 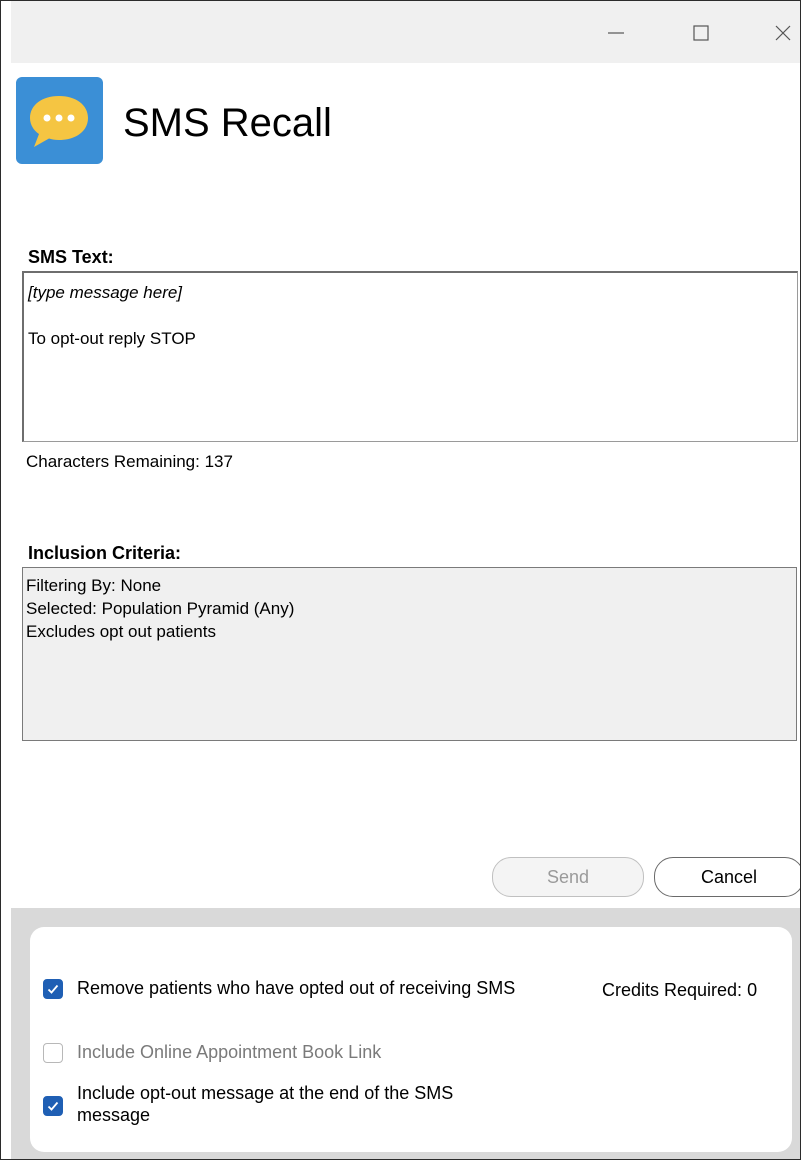 What do you see at coordinates (680, 990) in the screenshot?
I see `credits-required: Credits Required: 0` at bounding box center [680, 990].